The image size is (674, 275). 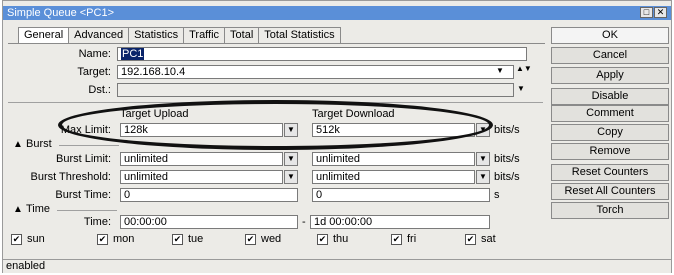 I want to click on disable-button: Disable, so click(x=610, y=96).